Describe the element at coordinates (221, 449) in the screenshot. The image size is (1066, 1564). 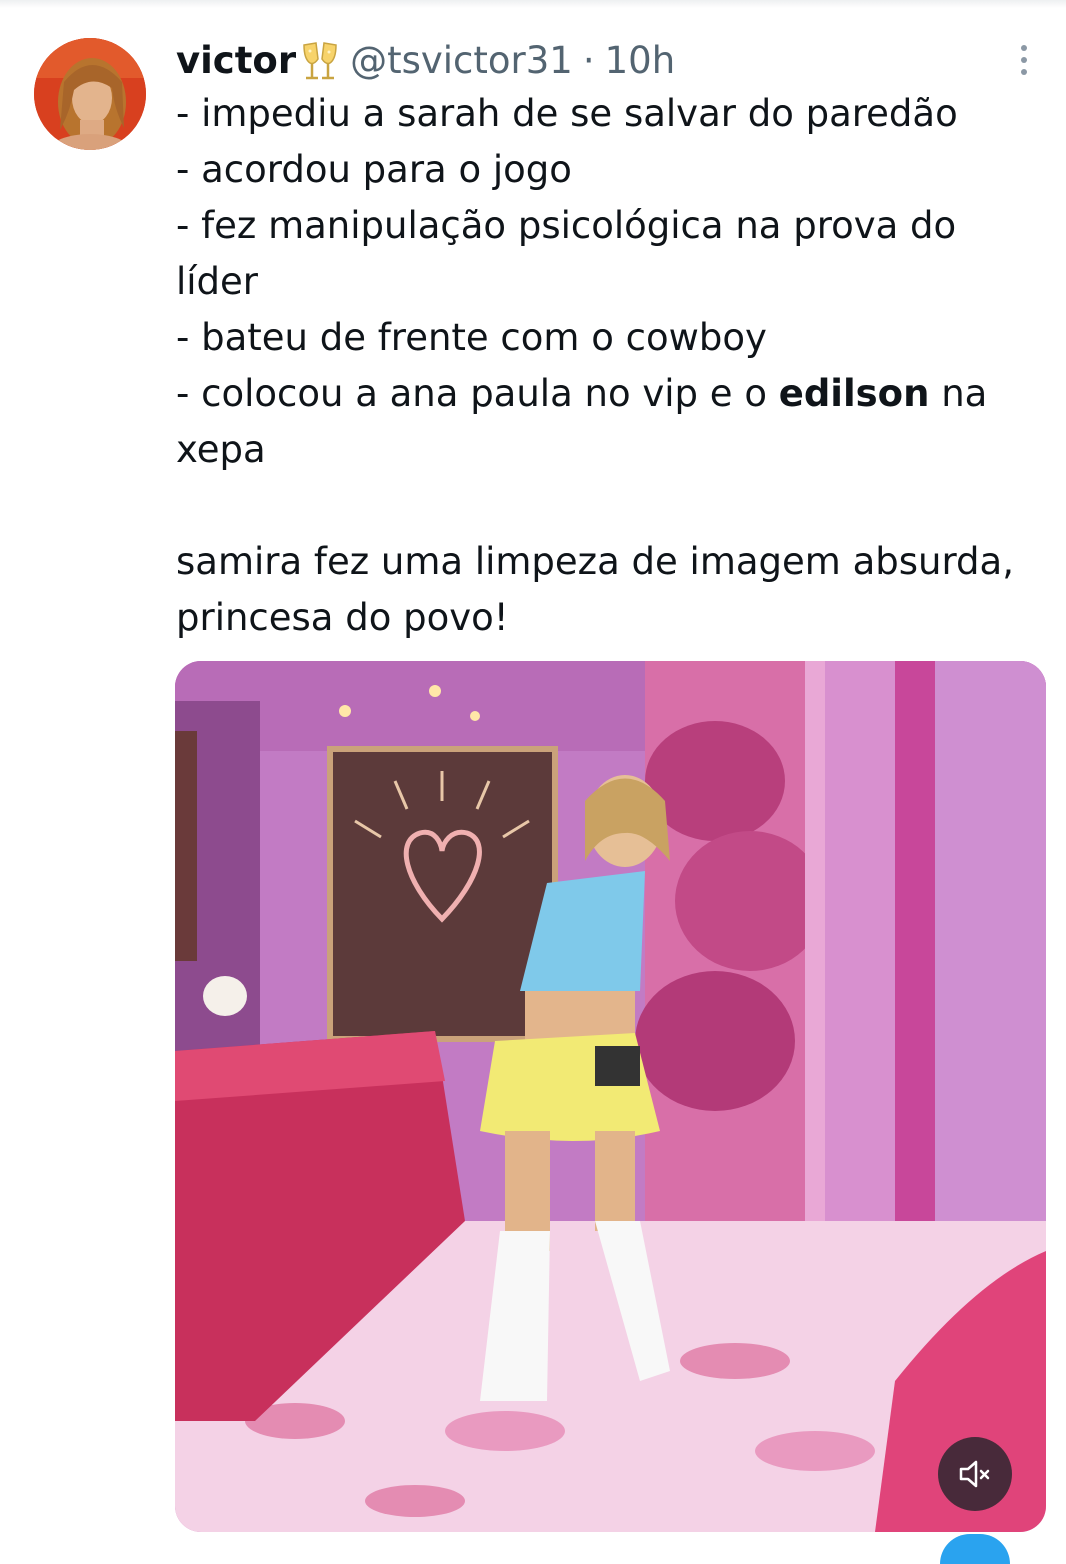
I see `tweet-line: xepa` at that location.